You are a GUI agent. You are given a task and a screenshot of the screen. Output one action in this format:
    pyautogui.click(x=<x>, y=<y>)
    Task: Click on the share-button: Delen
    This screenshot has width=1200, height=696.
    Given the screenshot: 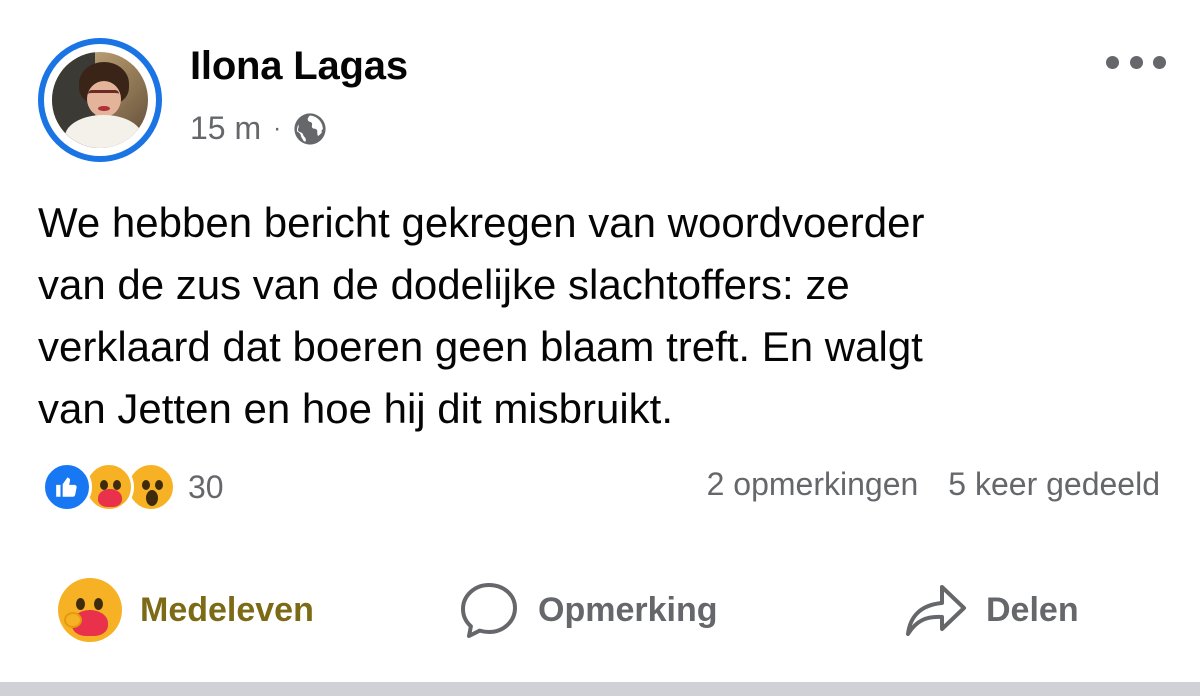 What is the action you would take?
    pyautogui.click(x=991, y=610)
    